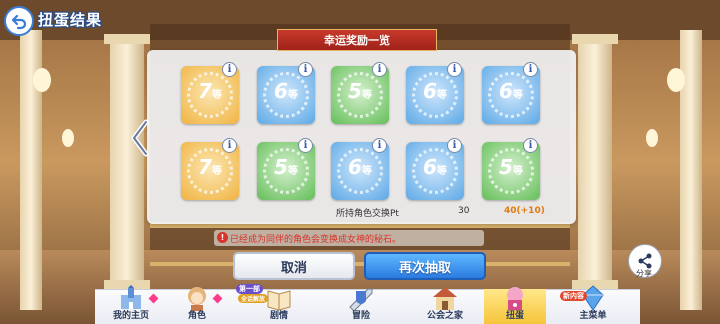  Describe the element at coordinates (70, 20) in the screenshot. I see `page-title: 扭蛋结果` at that location.